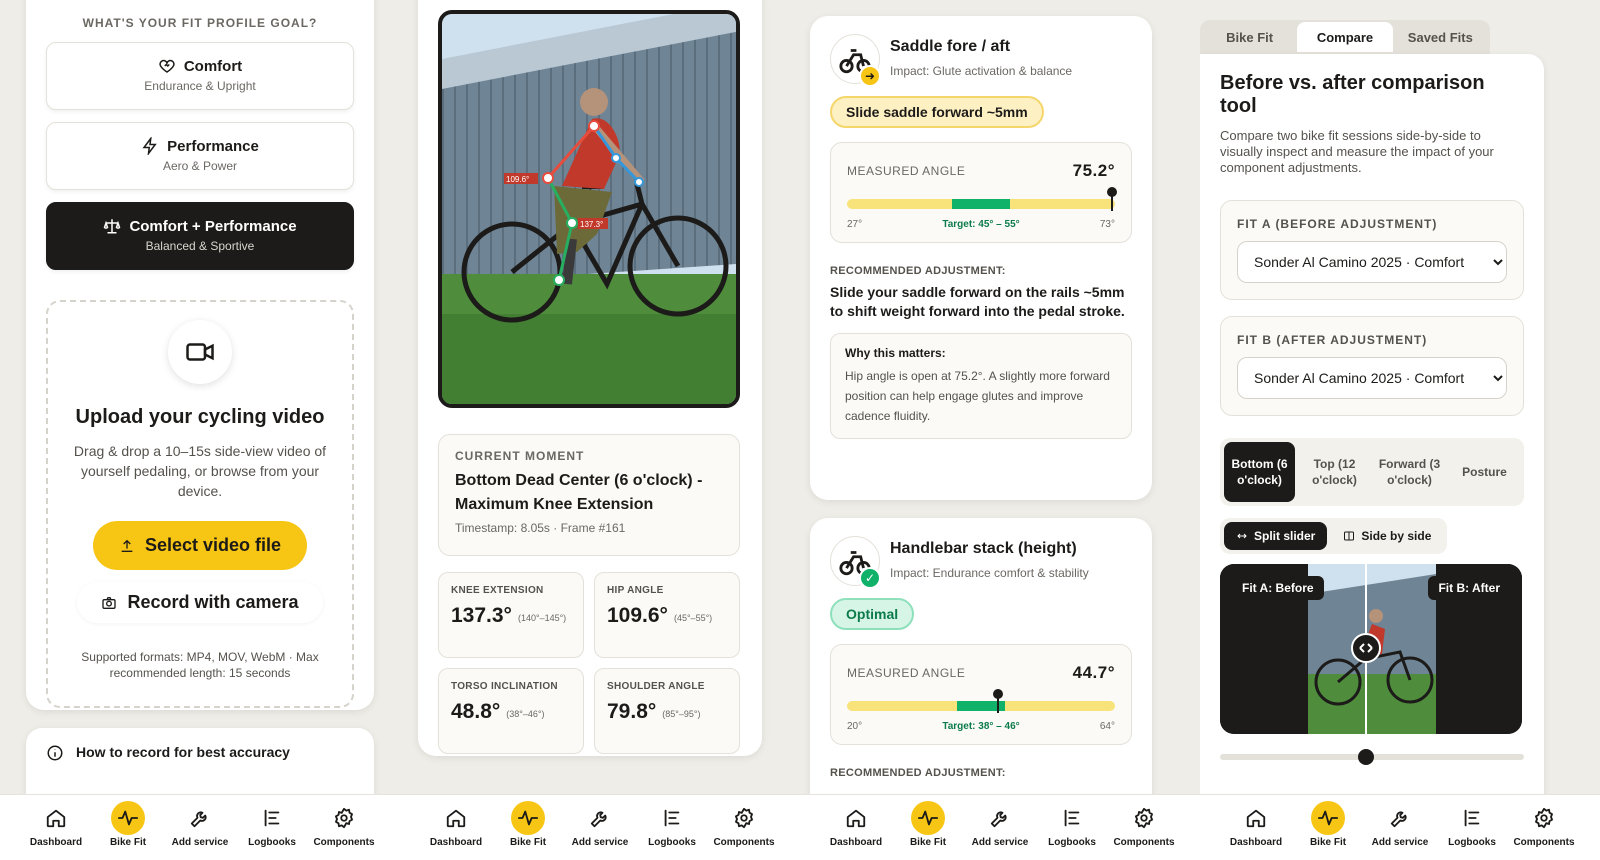 The image size is (1600, 860). Describe the element at coordinates (456, 818) in the screenshot. I see `home-icon` at that location.